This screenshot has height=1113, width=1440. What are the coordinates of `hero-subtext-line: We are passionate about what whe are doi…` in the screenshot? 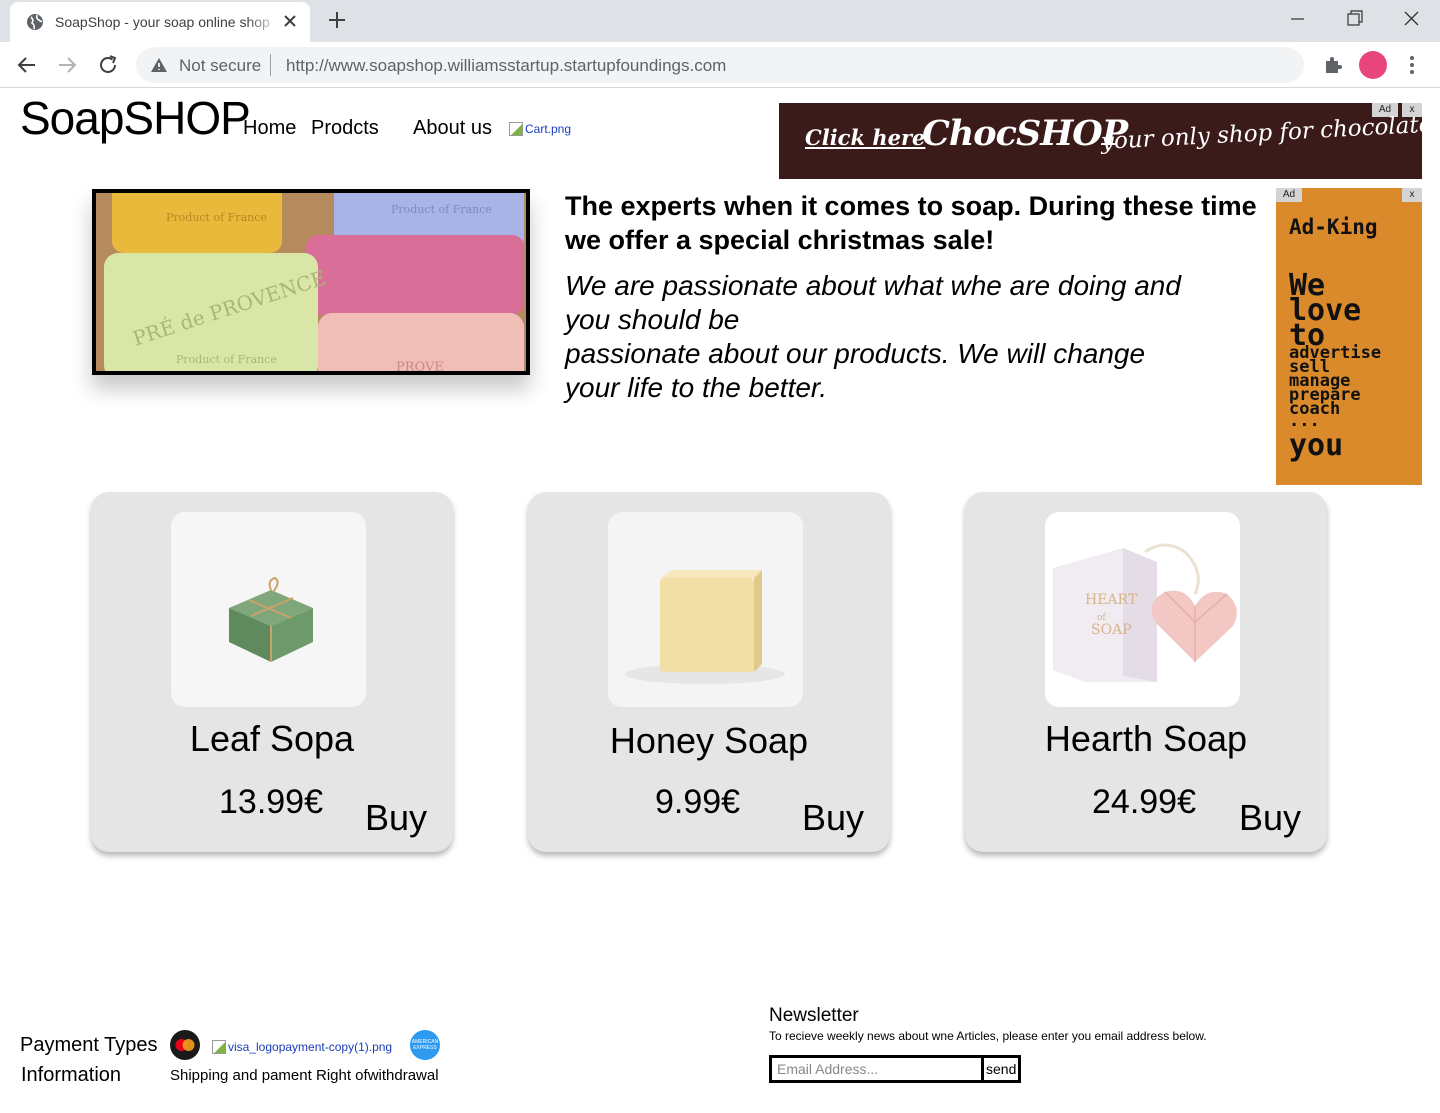 It's located at (873, 285).